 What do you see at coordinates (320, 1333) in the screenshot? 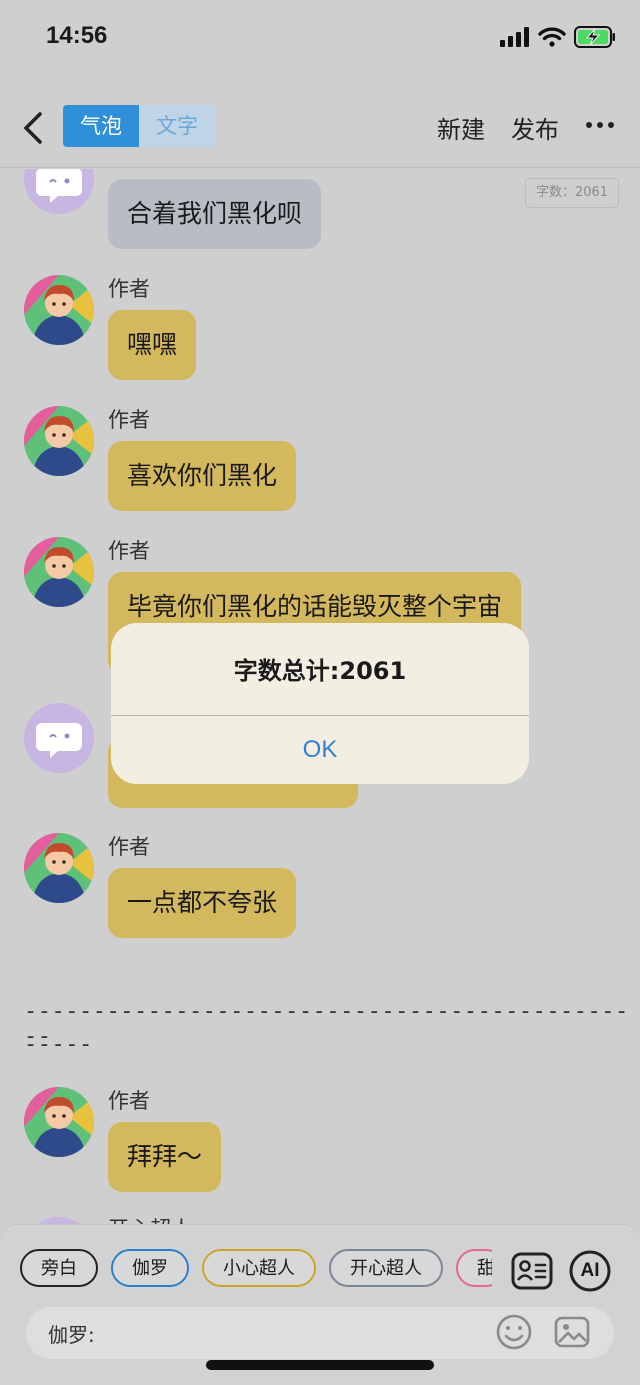
I see `message-input: 伽罗:` at bounding box center [320, 1333].